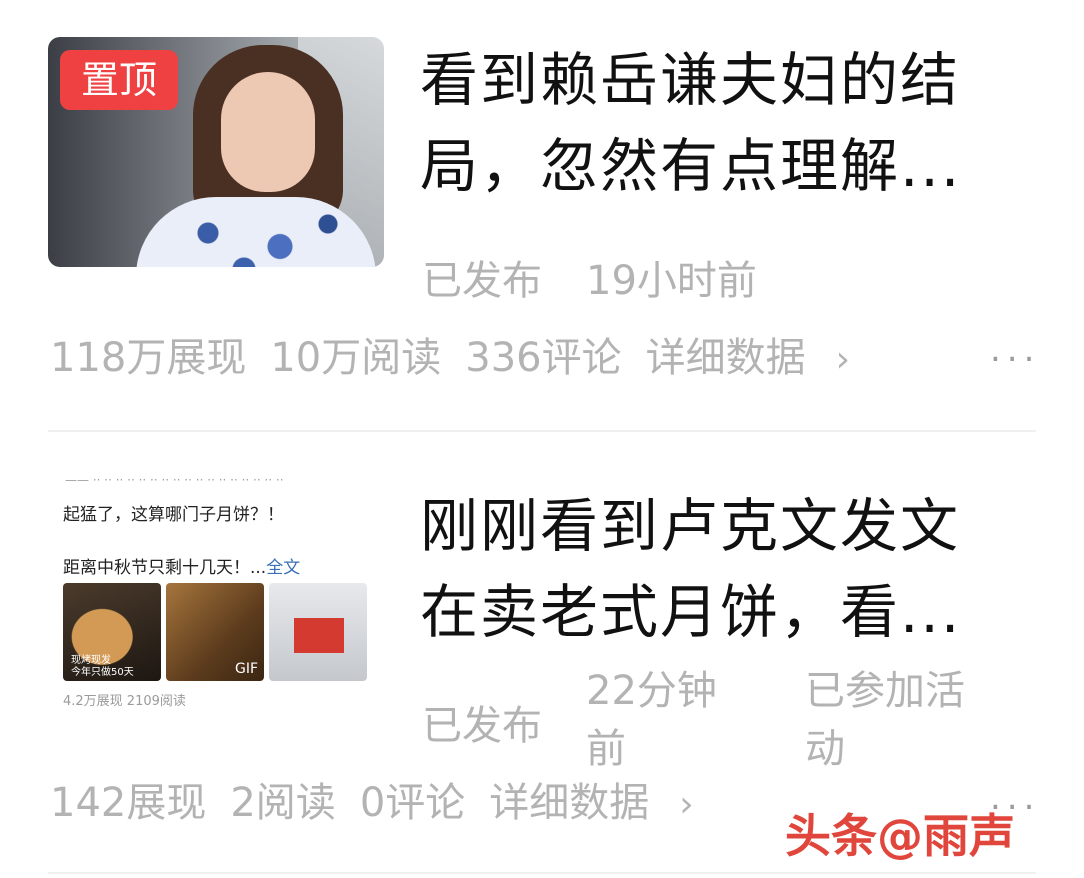 The width and height of the screenshot is (1084, 878). I want to click on article-stats: 118万展现 10万阅读 336评论 详细数据 ›, so click(462, 354).